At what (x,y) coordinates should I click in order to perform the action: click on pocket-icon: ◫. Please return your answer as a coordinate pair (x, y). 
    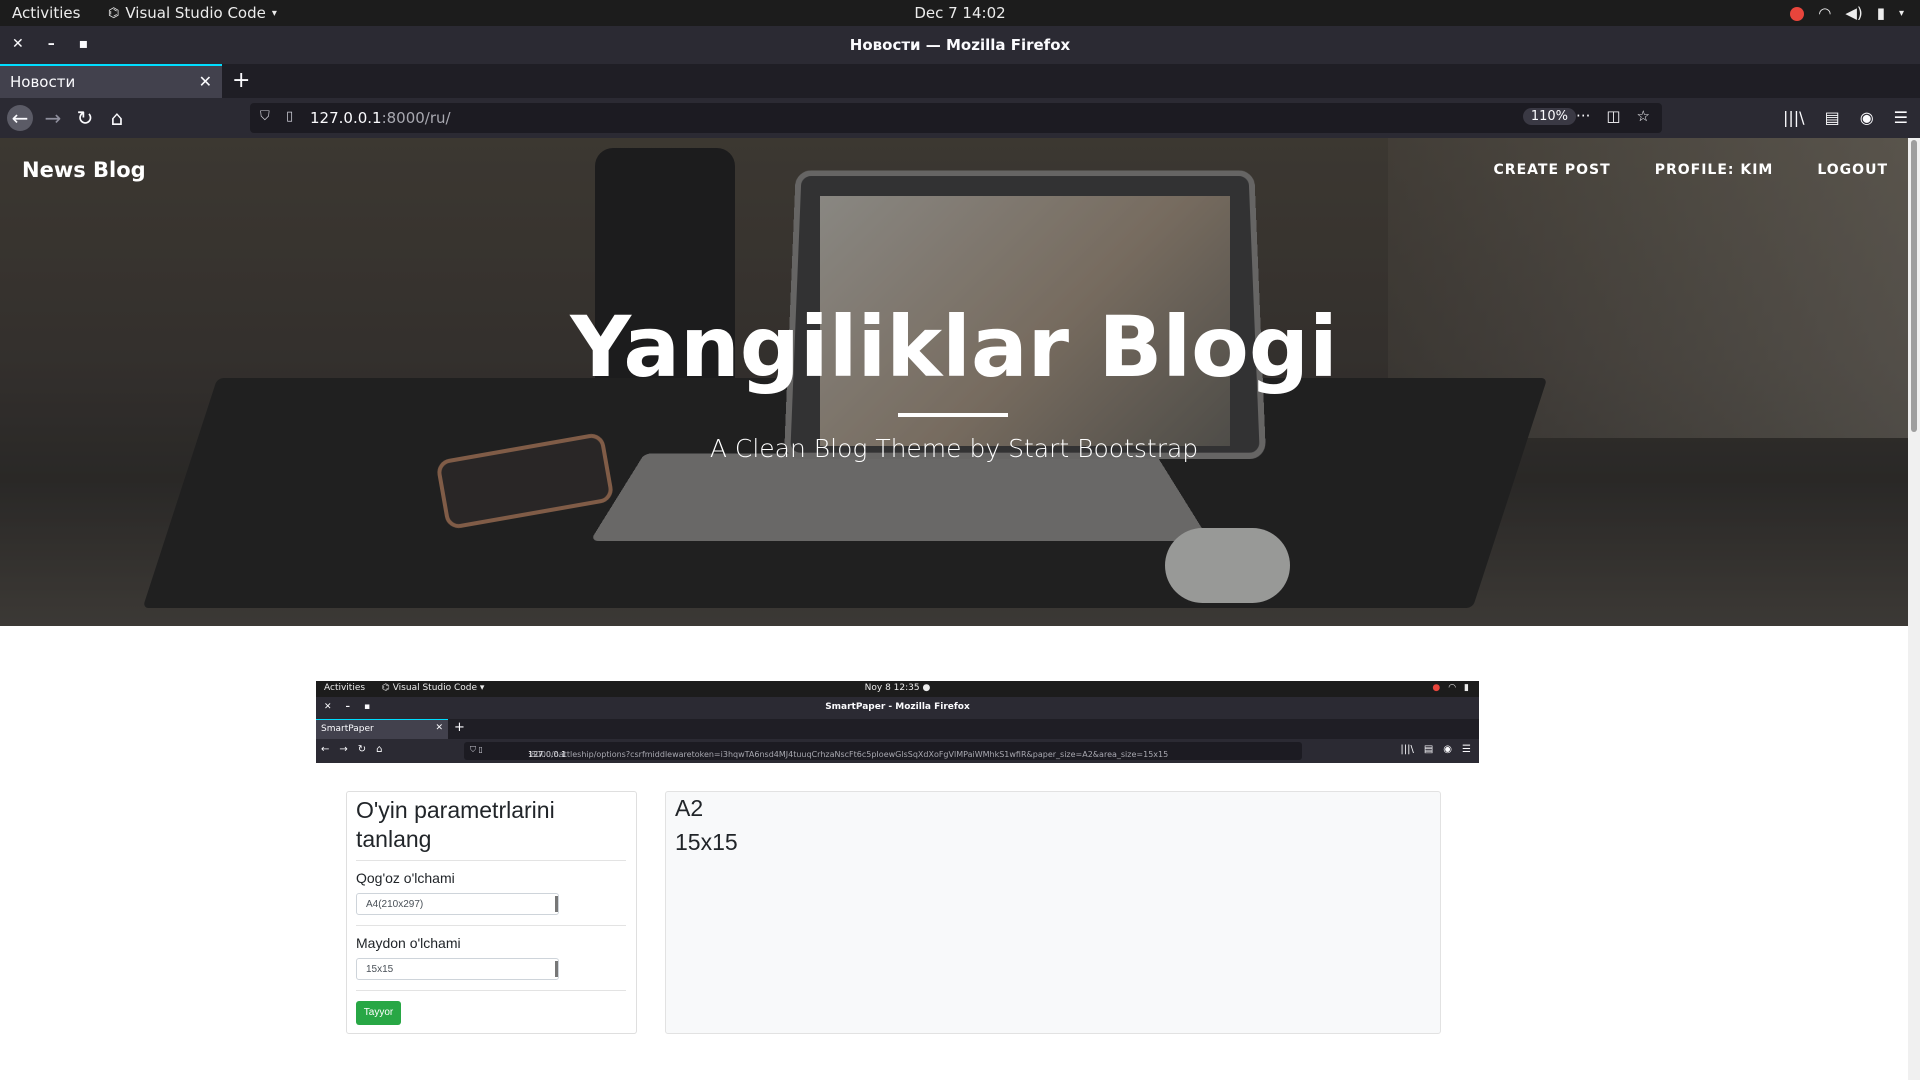
    Looking at the image, I should click on (1613, 116).